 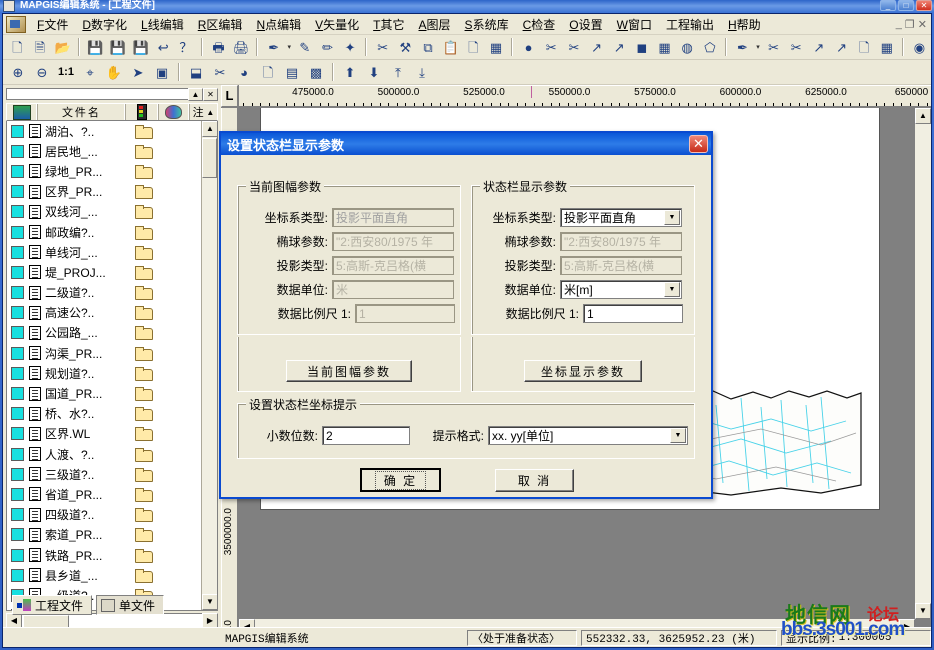 I want to click on print-preview-icon: 🖶, so click(x=218, y=47).